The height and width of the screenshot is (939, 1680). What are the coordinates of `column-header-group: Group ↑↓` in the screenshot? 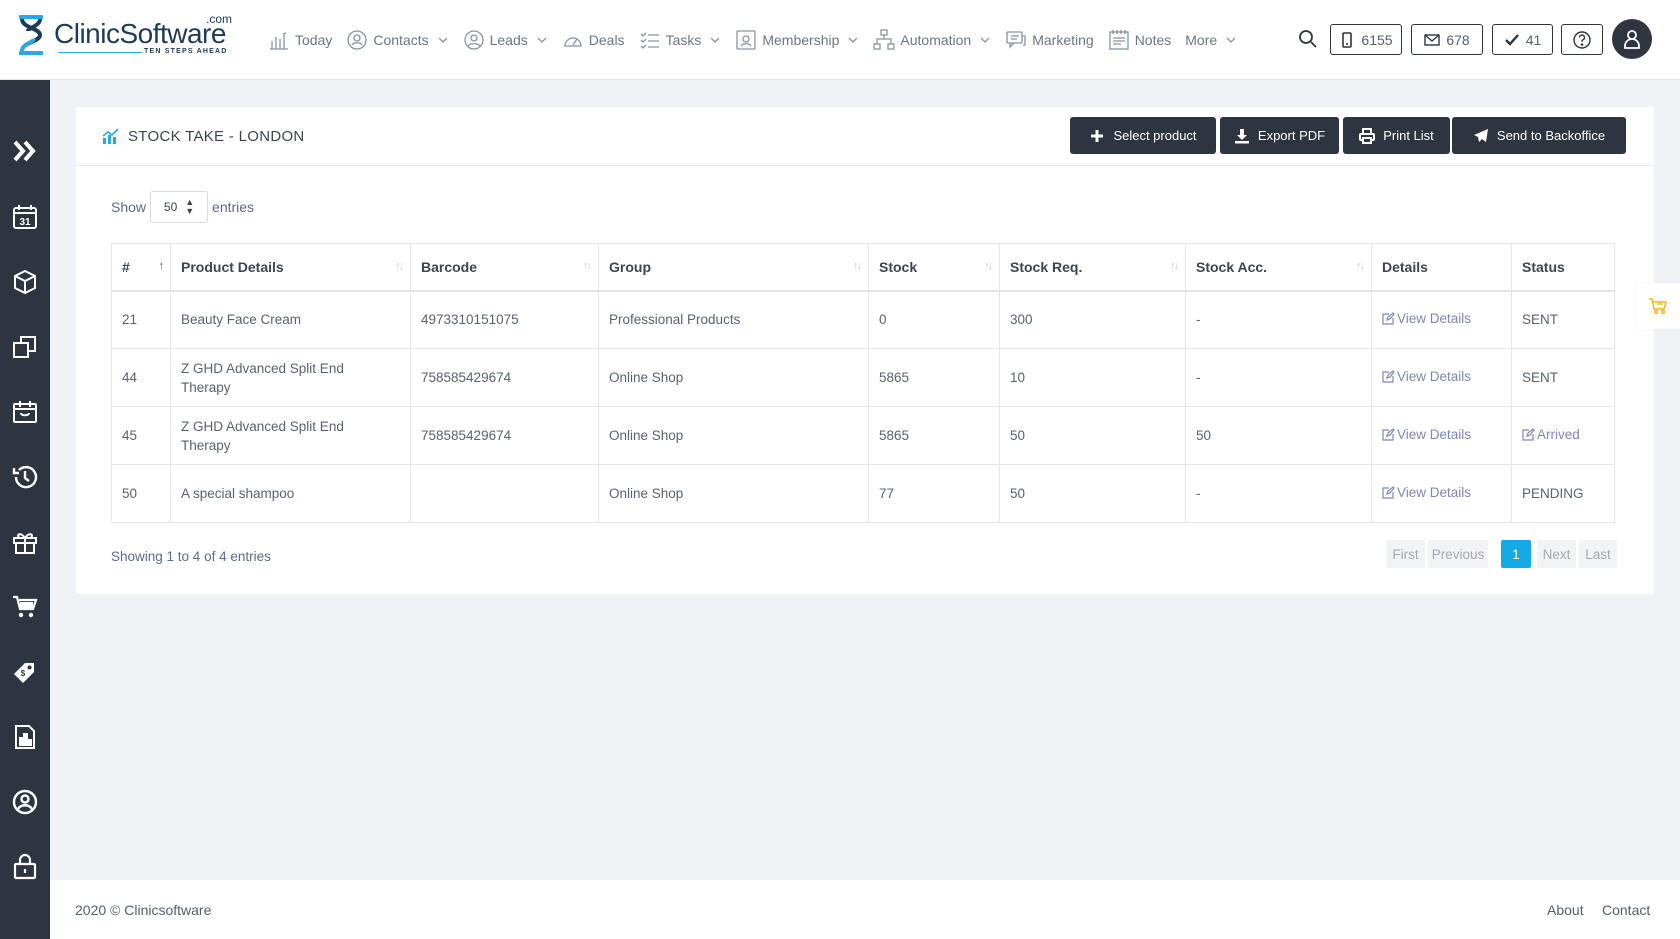 It's located at (733, 267).